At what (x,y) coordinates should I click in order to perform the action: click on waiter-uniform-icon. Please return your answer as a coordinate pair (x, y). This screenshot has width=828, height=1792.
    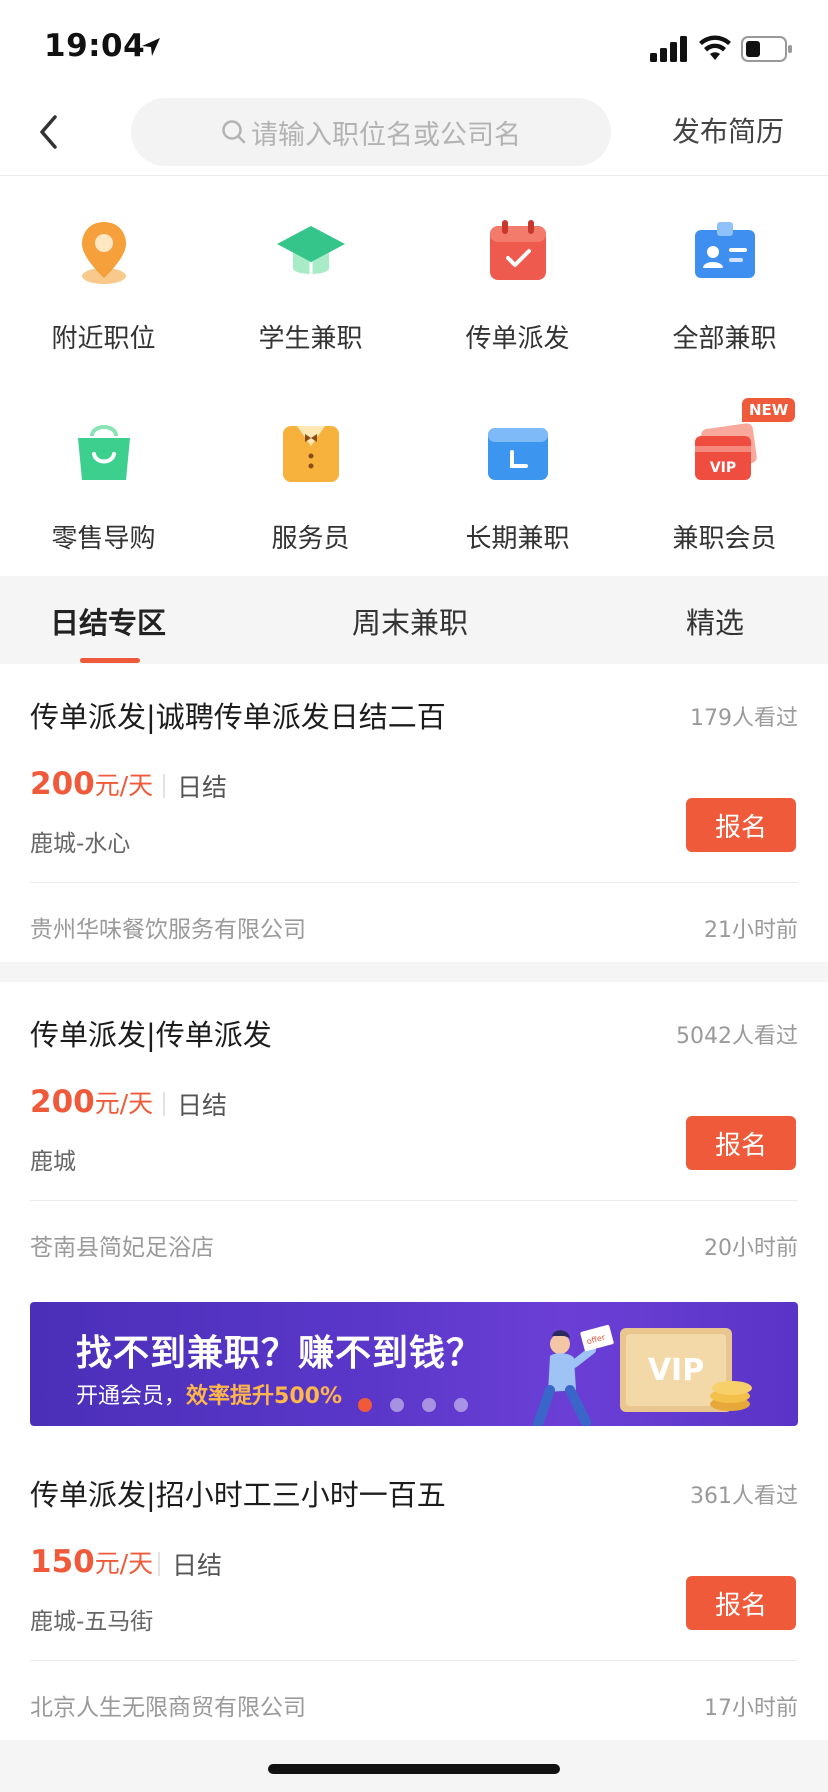
    Looking at the image, I should click on (311, 454).